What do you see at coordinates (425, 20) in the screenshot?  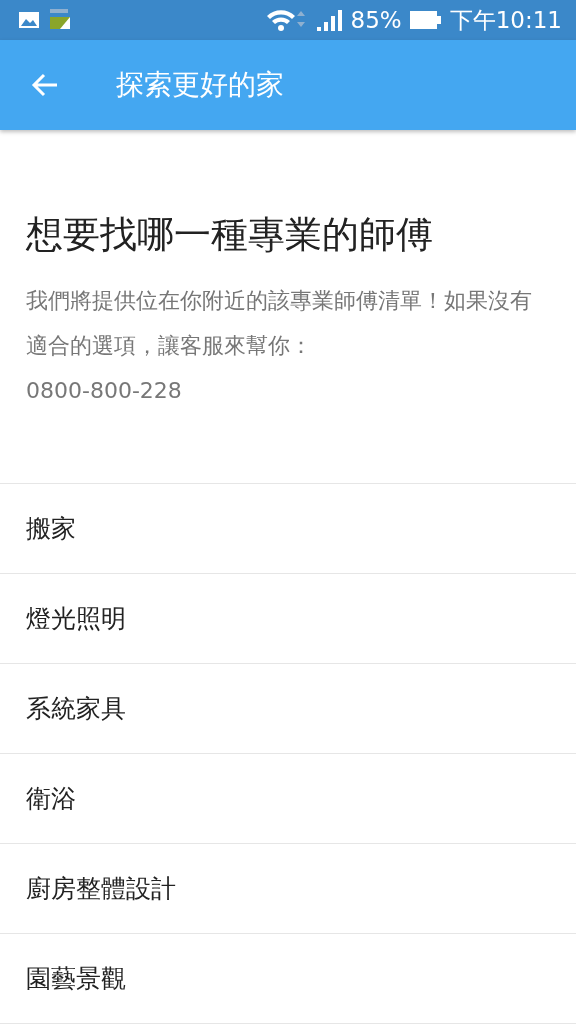 I see `battery-icon` at bounding box center [425, 20].